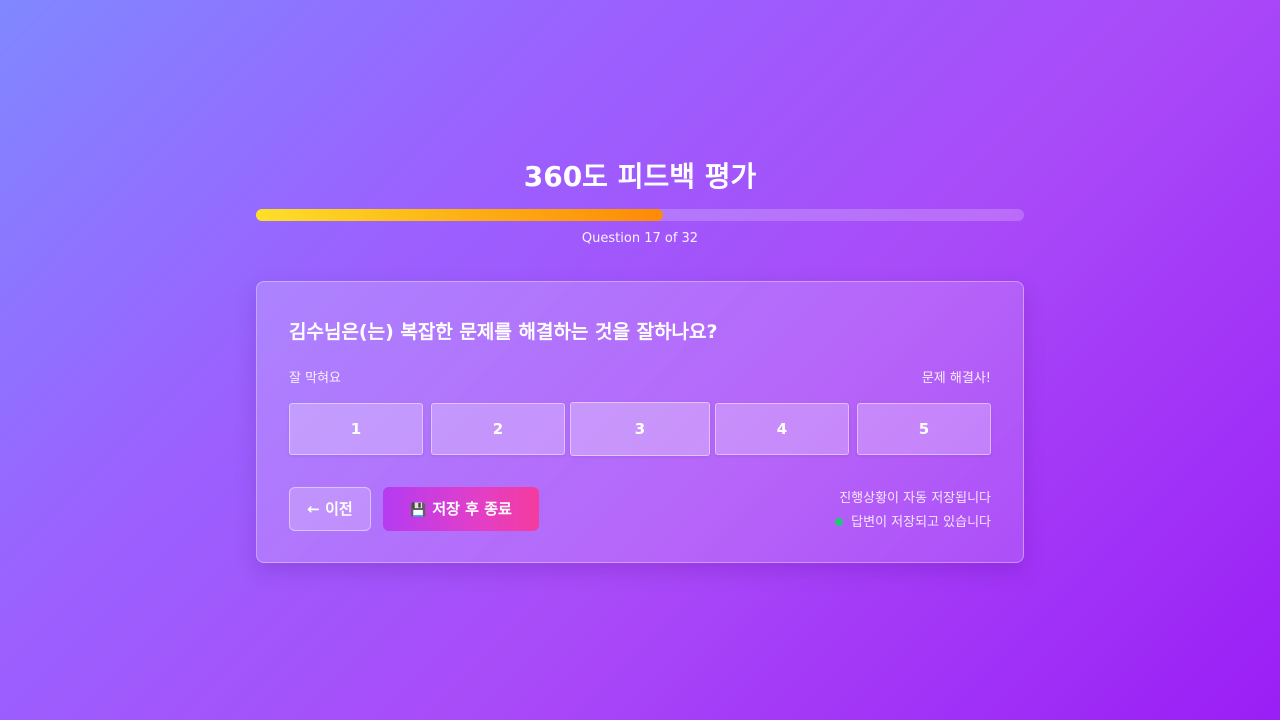  I want to click on rating-option-1: 1, so click(356, 429).